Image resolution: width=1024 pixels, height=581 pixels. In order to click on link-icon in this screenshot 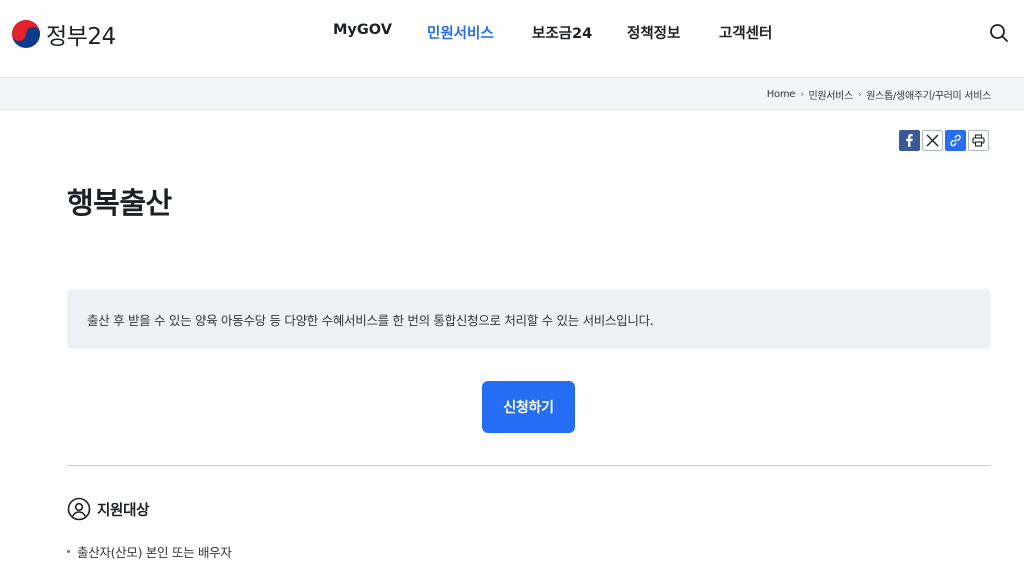, I will do `click(955, 140)`.